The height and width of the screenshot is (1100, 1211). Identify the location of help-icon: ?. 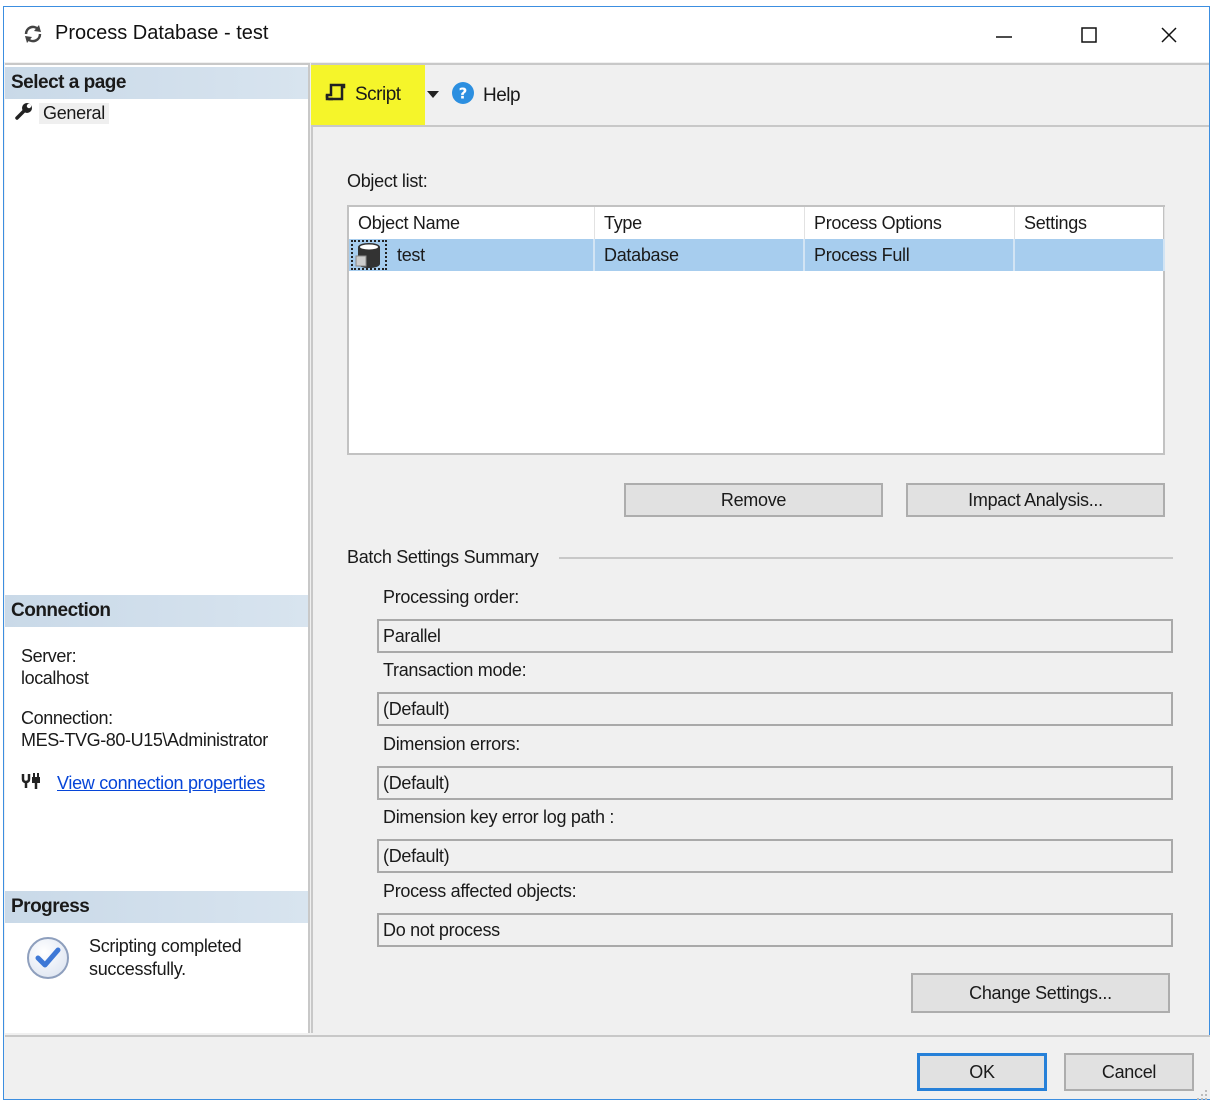
(463, 95).